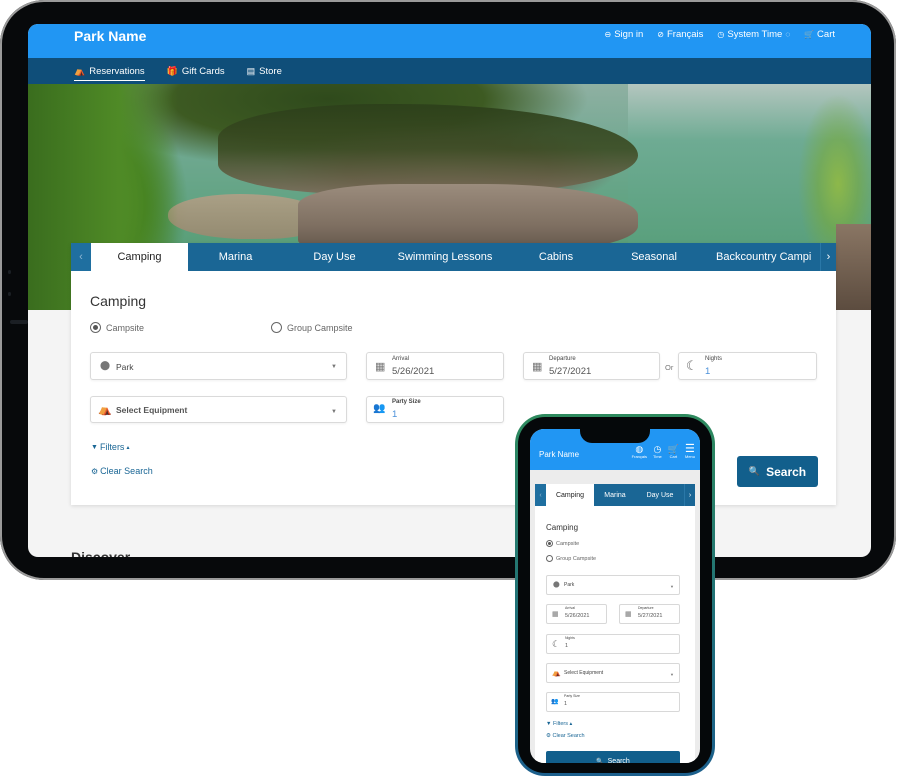 This screenshot has height=778, width=900. I want to click on globe-icon: ⊘, so click(660, 34).